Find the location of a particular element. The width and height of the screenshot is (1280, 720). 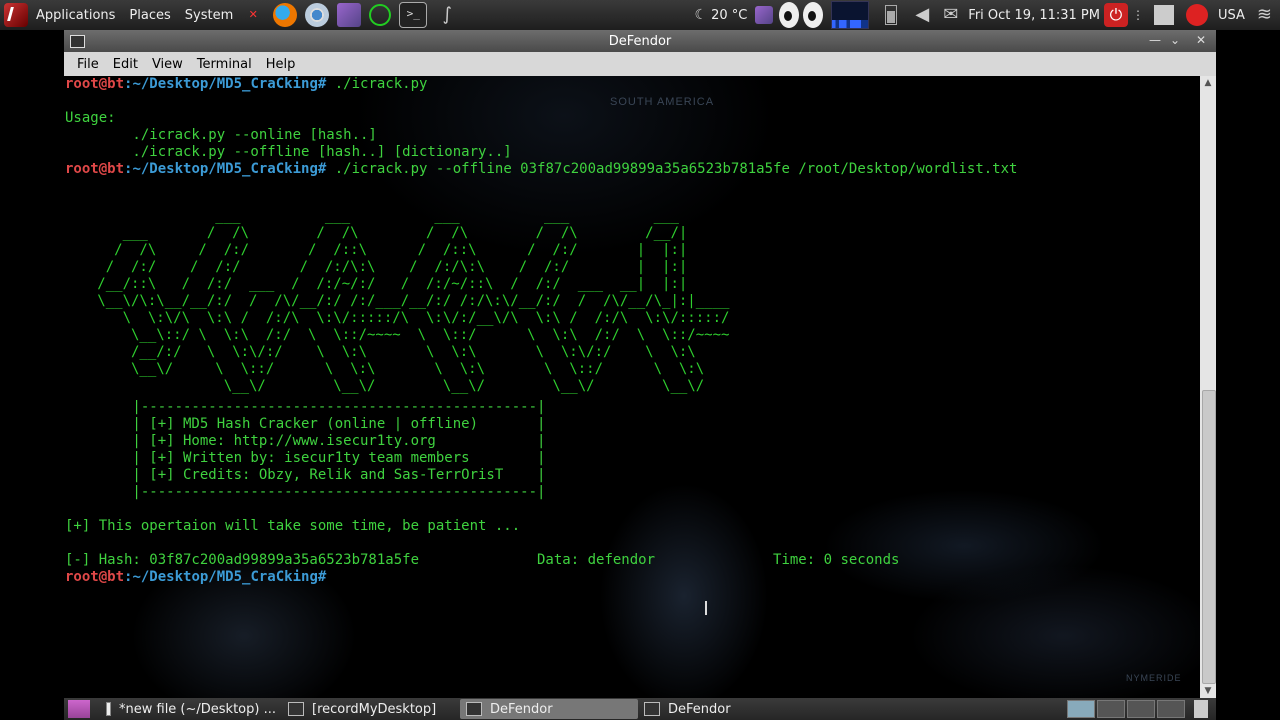

window-titlebar: DeFendor — ⌄ ✕ is located at coordinates (640, 41).